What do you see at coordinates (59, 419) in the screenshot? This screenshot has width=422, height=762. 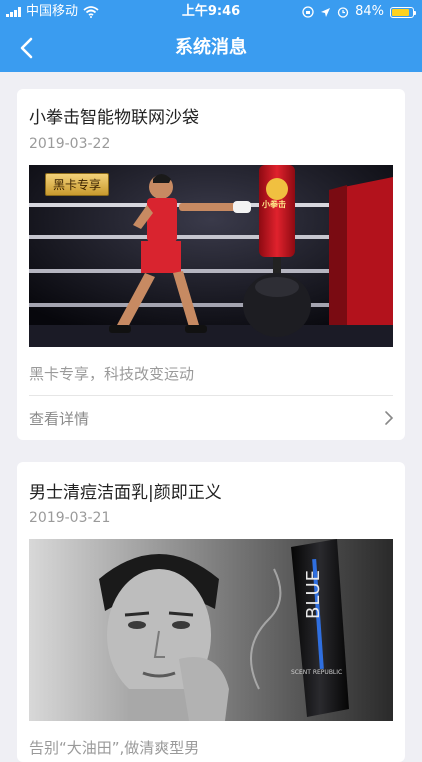 I see `view-details-label: 查看详情` at bounding box center [59, 419].